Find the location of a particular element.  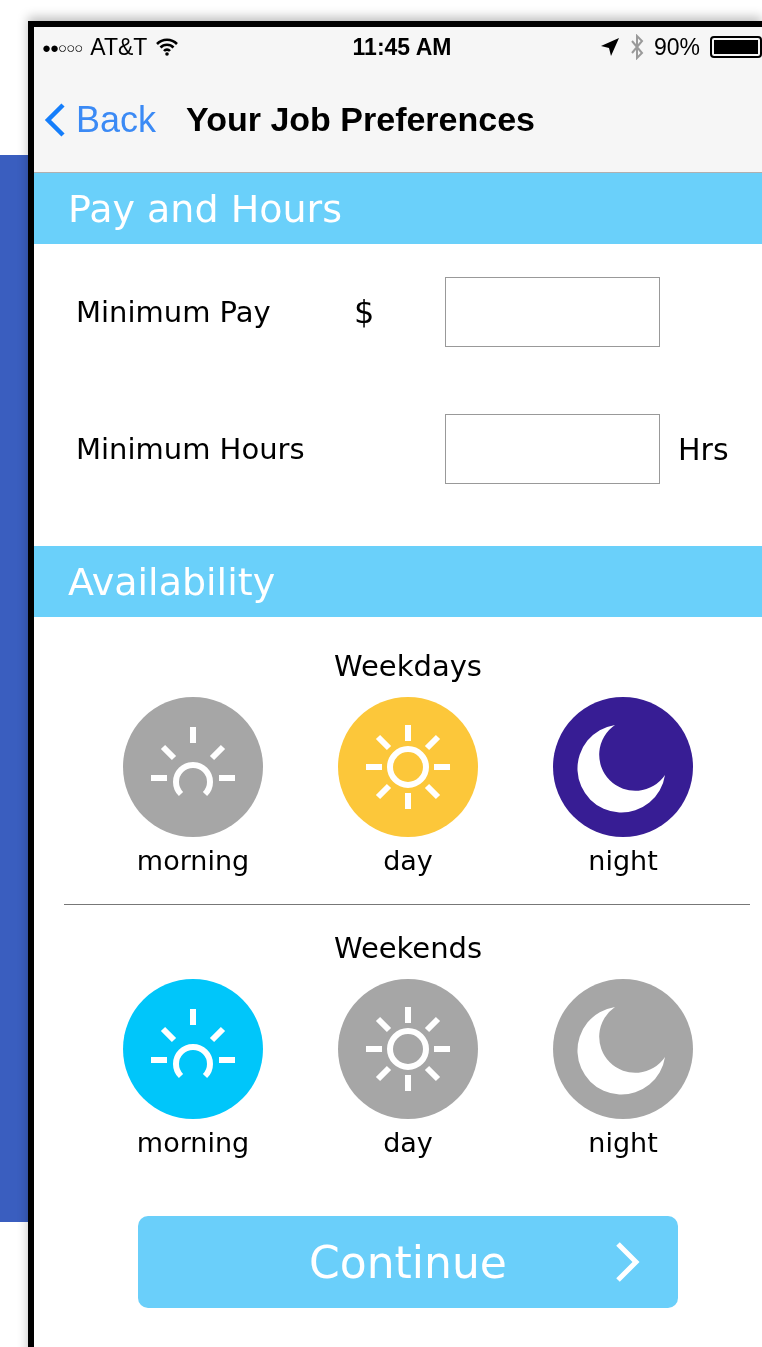

moon-icon is located at coordinates (623, 767).